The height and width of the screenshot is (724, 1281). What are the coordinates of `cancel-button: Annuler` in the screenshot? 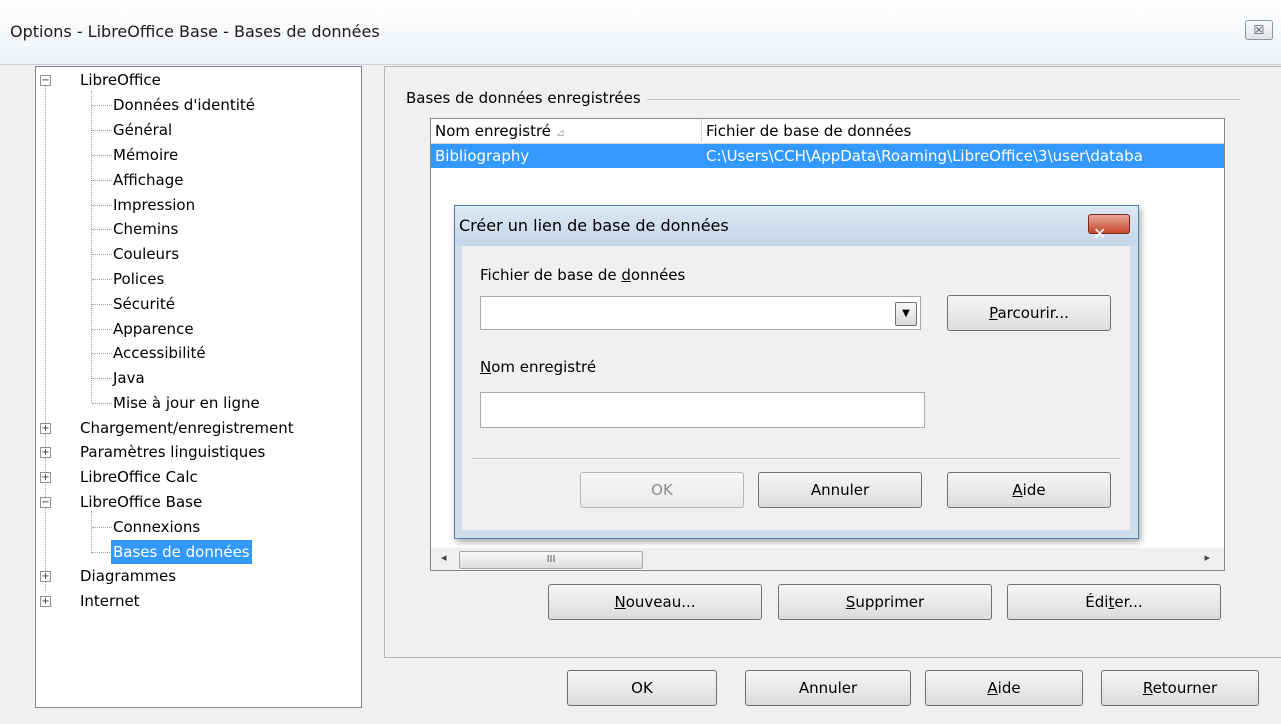 It's located at (828, 688).